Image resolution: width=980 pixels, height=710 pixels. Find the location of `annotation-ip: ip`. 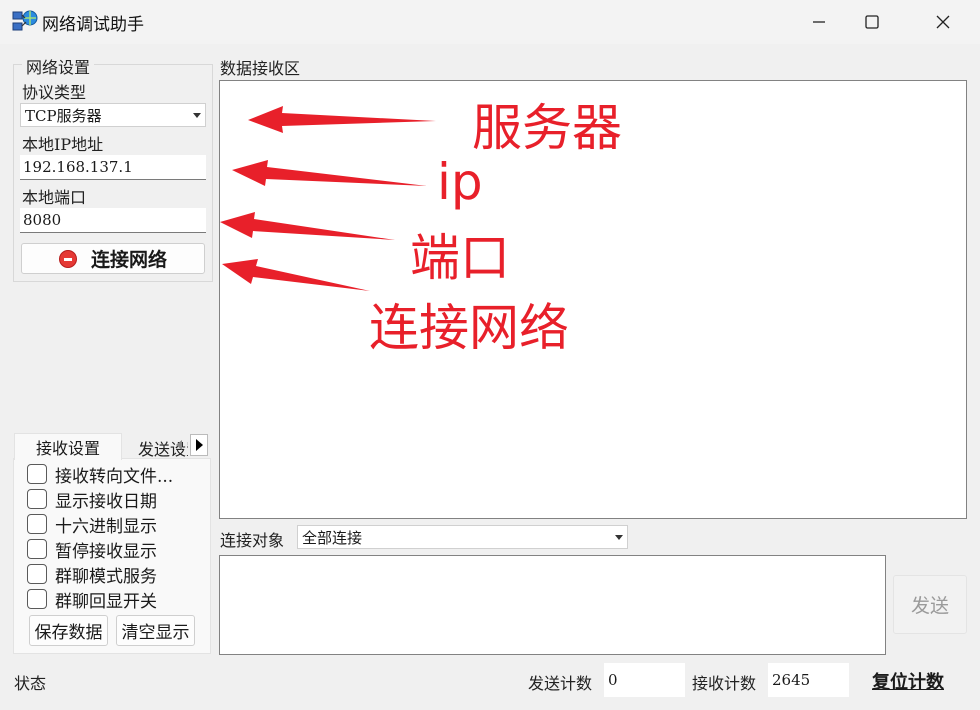

annotation-ip: ip is located at coordinates (460, 182).